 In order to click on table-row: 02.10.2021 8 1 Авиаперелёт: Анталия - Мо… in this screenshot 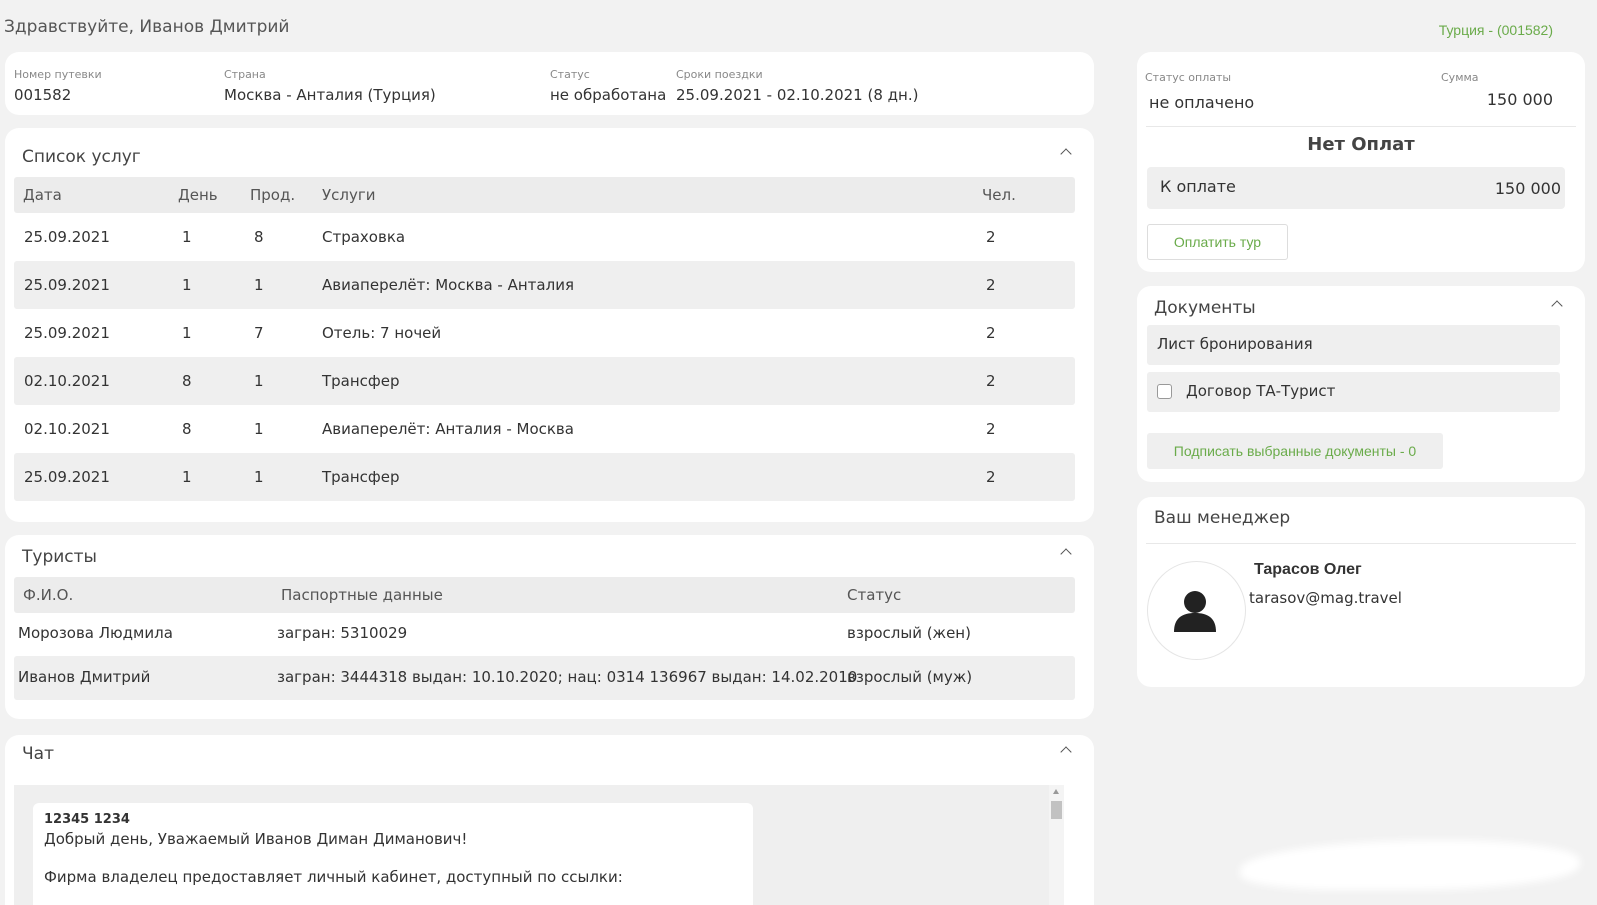, I will do `click(544, 429)`.